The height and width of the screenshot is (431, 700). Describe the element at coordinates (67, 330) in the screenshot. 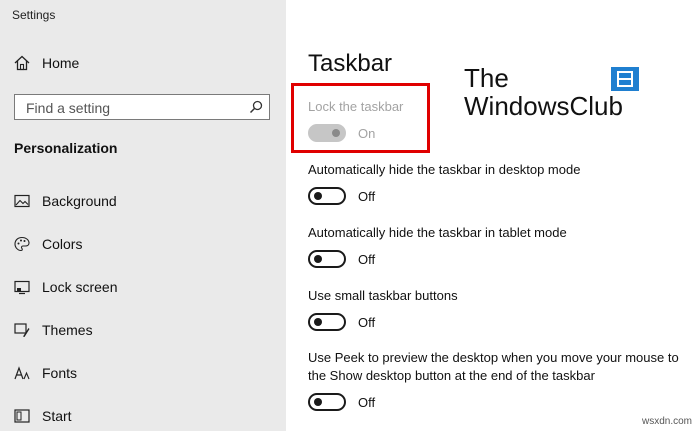

I see `sidebar-item-label: Themes` at that location.